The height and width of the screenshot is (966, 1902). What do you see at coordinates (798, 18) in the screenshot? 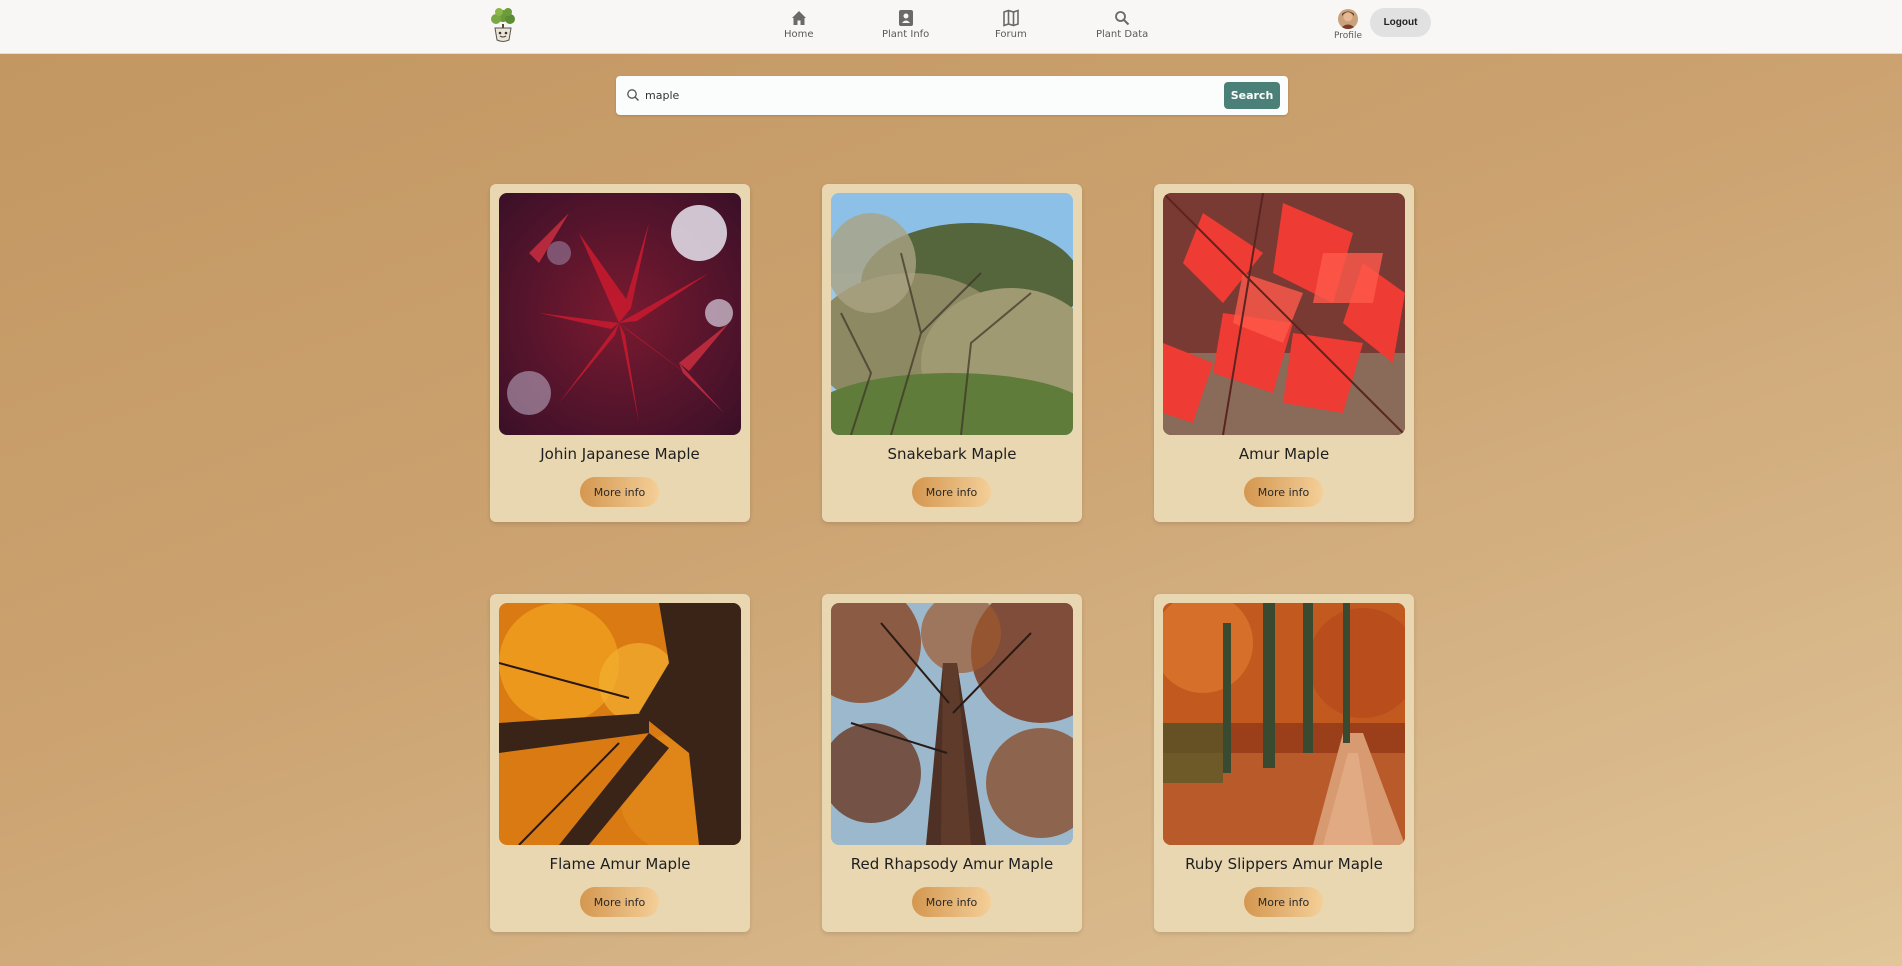
I see `home-icon` at bounding box center [798, 18].